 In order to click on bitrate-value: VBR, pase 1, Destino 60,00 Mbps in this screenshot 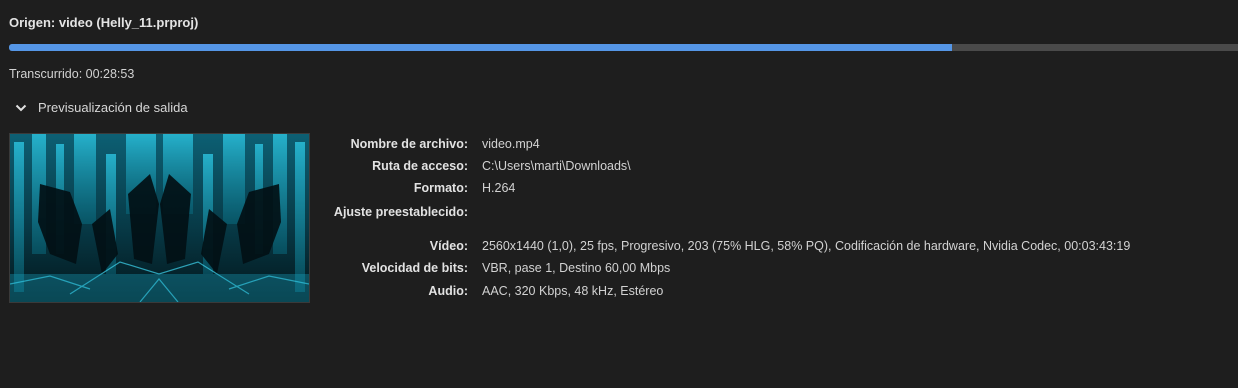, I will do `click(576, 268)`.